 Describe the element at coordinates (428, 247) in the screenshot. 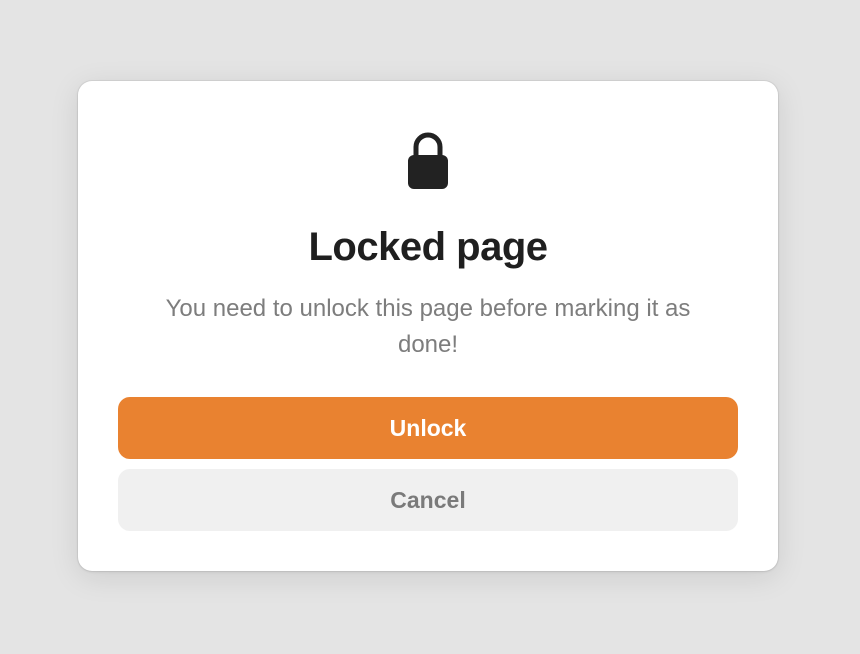

I see `dialog-title: Locked page` at that location.